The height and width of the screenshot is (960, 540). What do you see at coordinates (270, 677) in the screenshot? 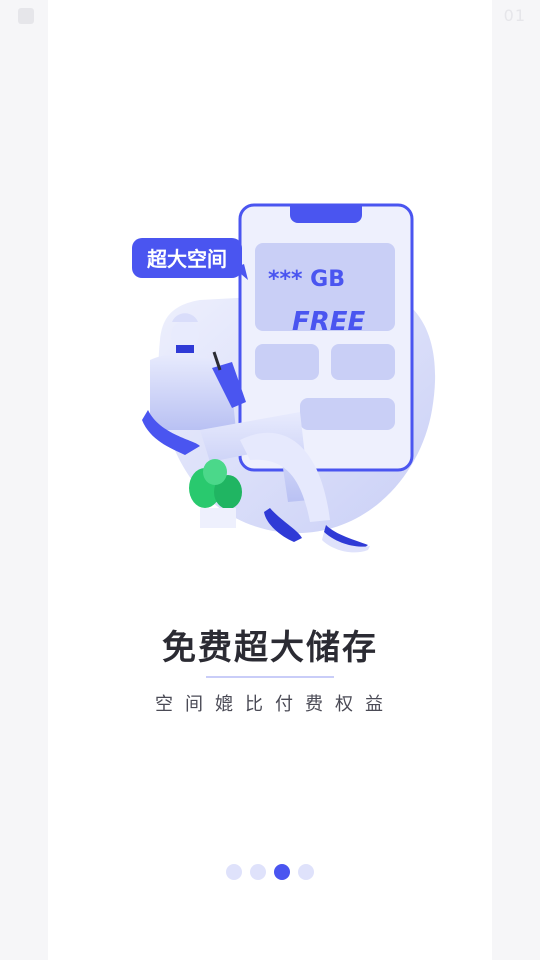
I see `title-divider` at bounding box center [270, 677].